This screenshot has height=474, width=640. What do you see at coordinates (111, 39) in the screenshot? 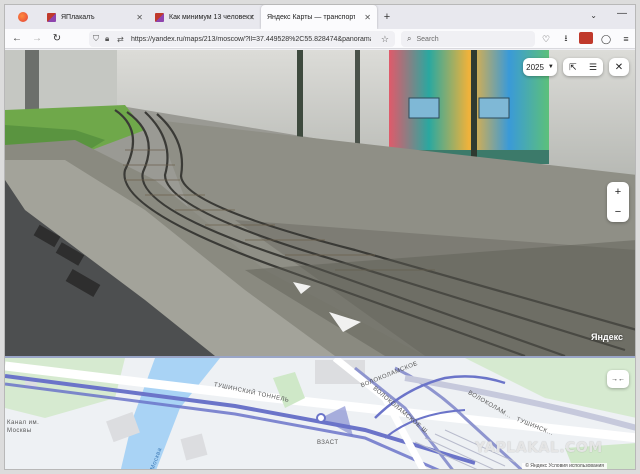
I see `lock-icon: 🔒︎` at bounding box center [111, 39].